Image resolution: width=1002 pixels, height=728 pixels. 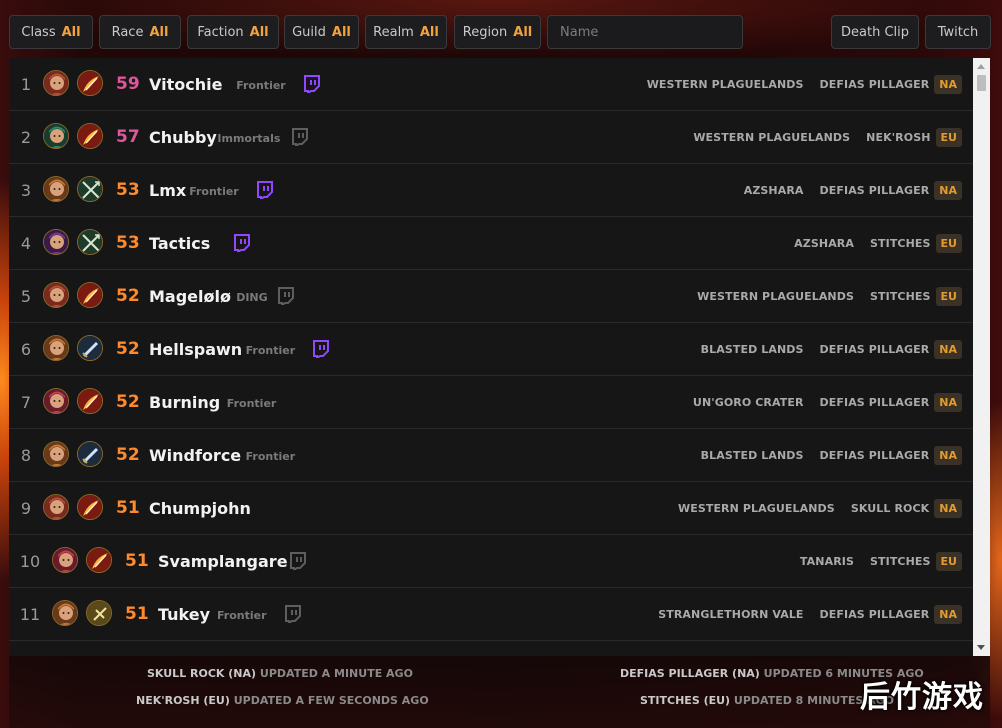 I want to click on zone-name: AZSHARA, so click(x=773, y=190).